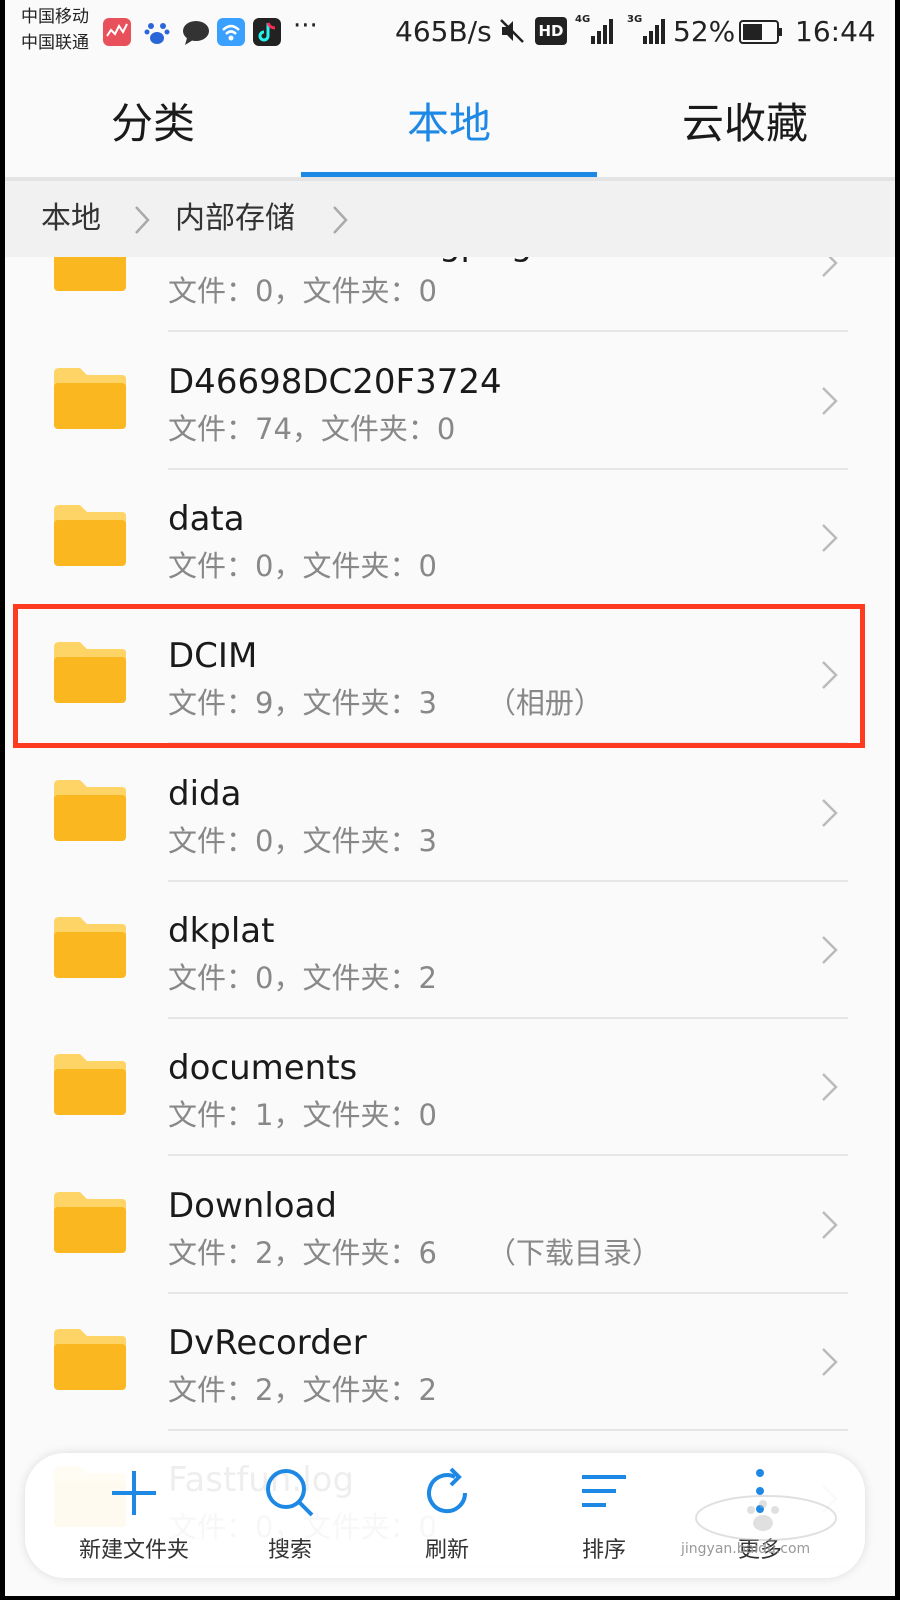  I want to click on wifi-key-app-icon, so click(231, 32).